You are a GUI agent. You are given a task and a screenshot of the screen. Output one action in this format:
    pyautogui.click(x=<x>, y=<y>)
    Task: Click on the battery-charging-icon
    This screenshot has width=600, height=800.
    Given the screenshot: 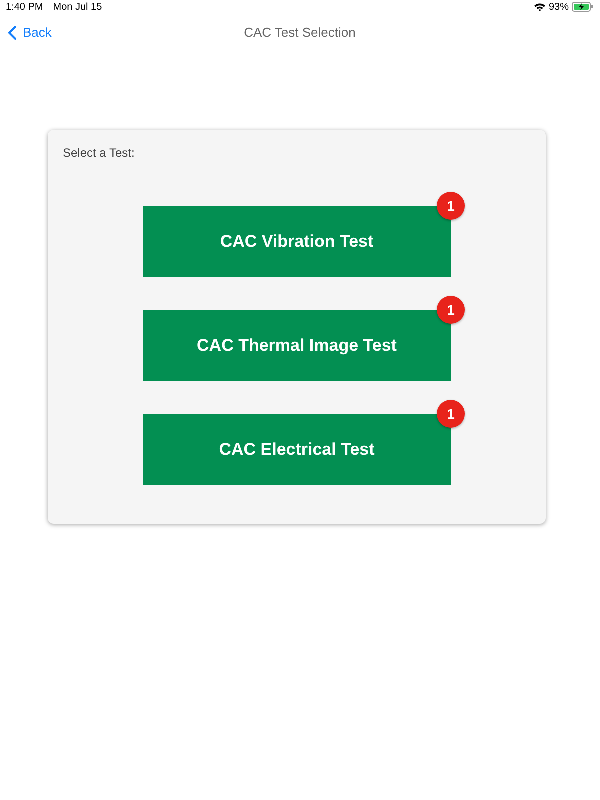 What is the action you would take?
    pyautogui.click(x=583, y=7)
    